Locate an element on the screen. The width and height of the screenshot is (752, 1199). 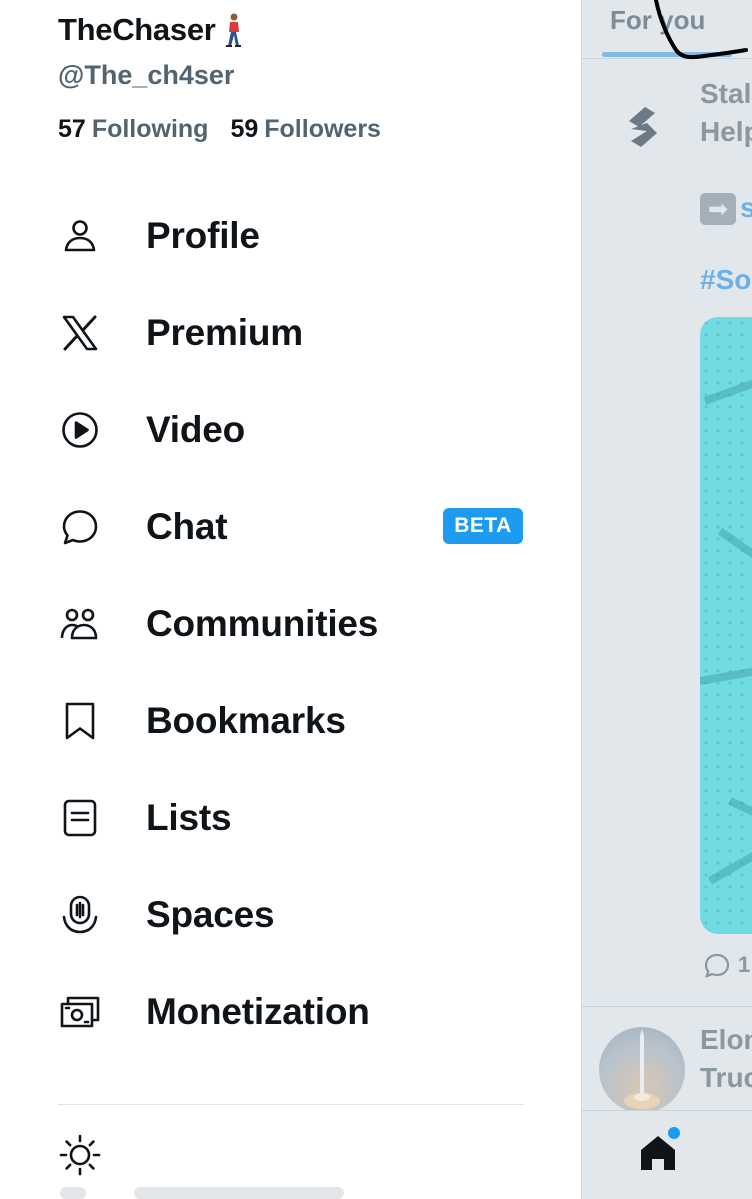
post-text: Help is located at coordinates (726, 131).